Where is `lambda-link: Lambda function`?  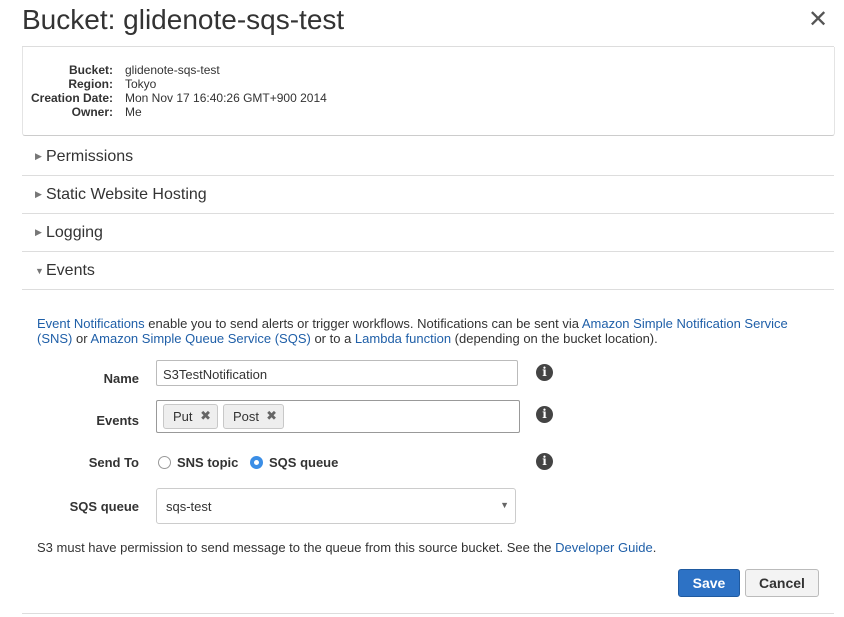 lambda-link: Lambda function is located at coordinates (403, 338).